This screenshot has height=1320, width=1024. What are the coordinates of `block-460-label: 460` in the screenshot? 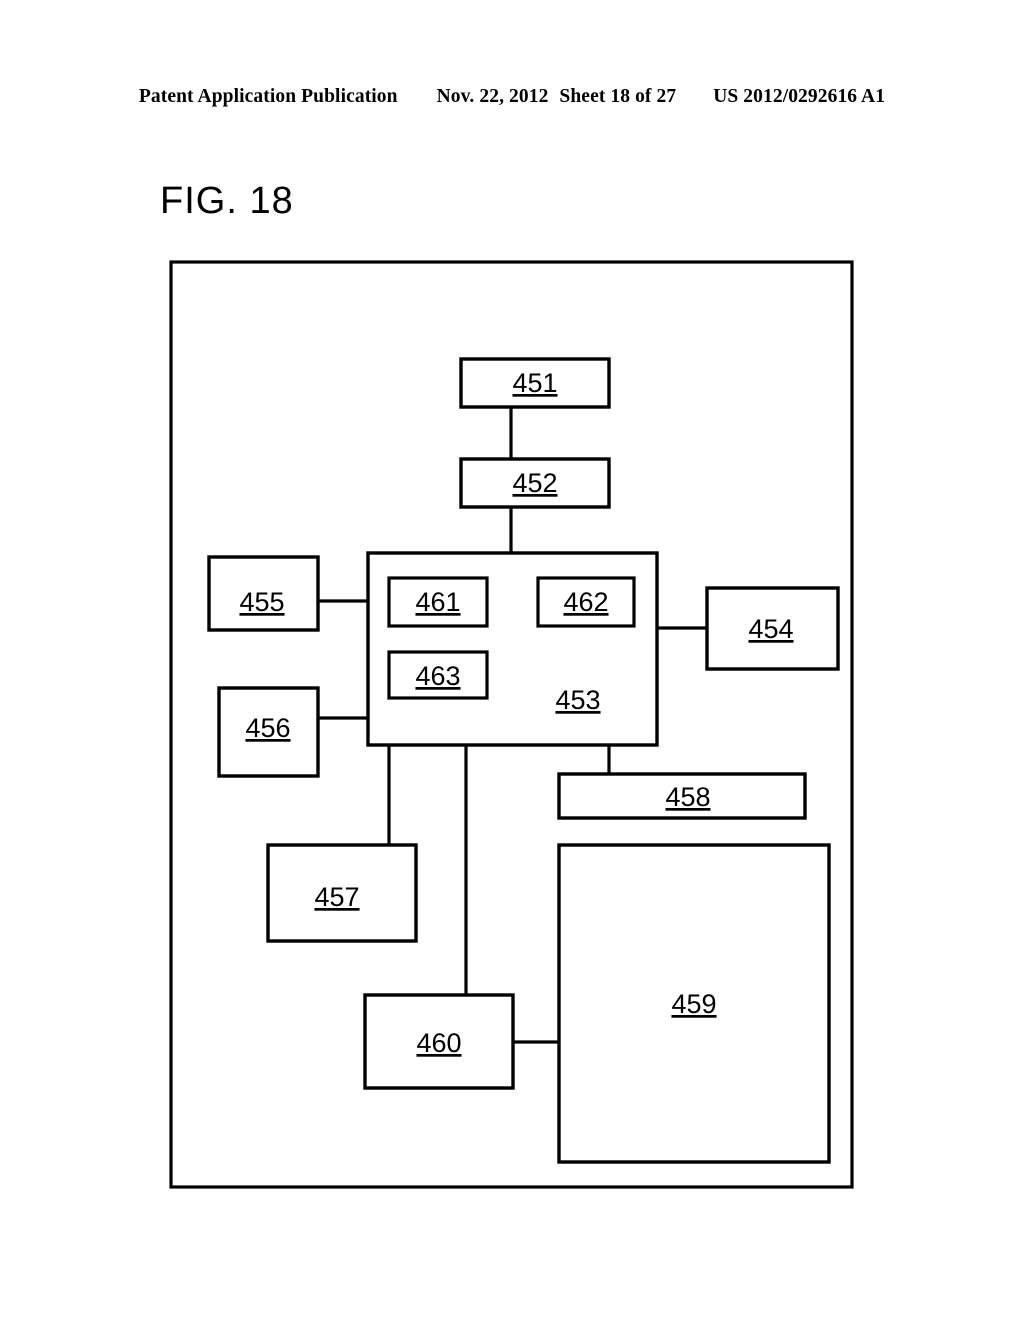 It's located at (438, 1043).